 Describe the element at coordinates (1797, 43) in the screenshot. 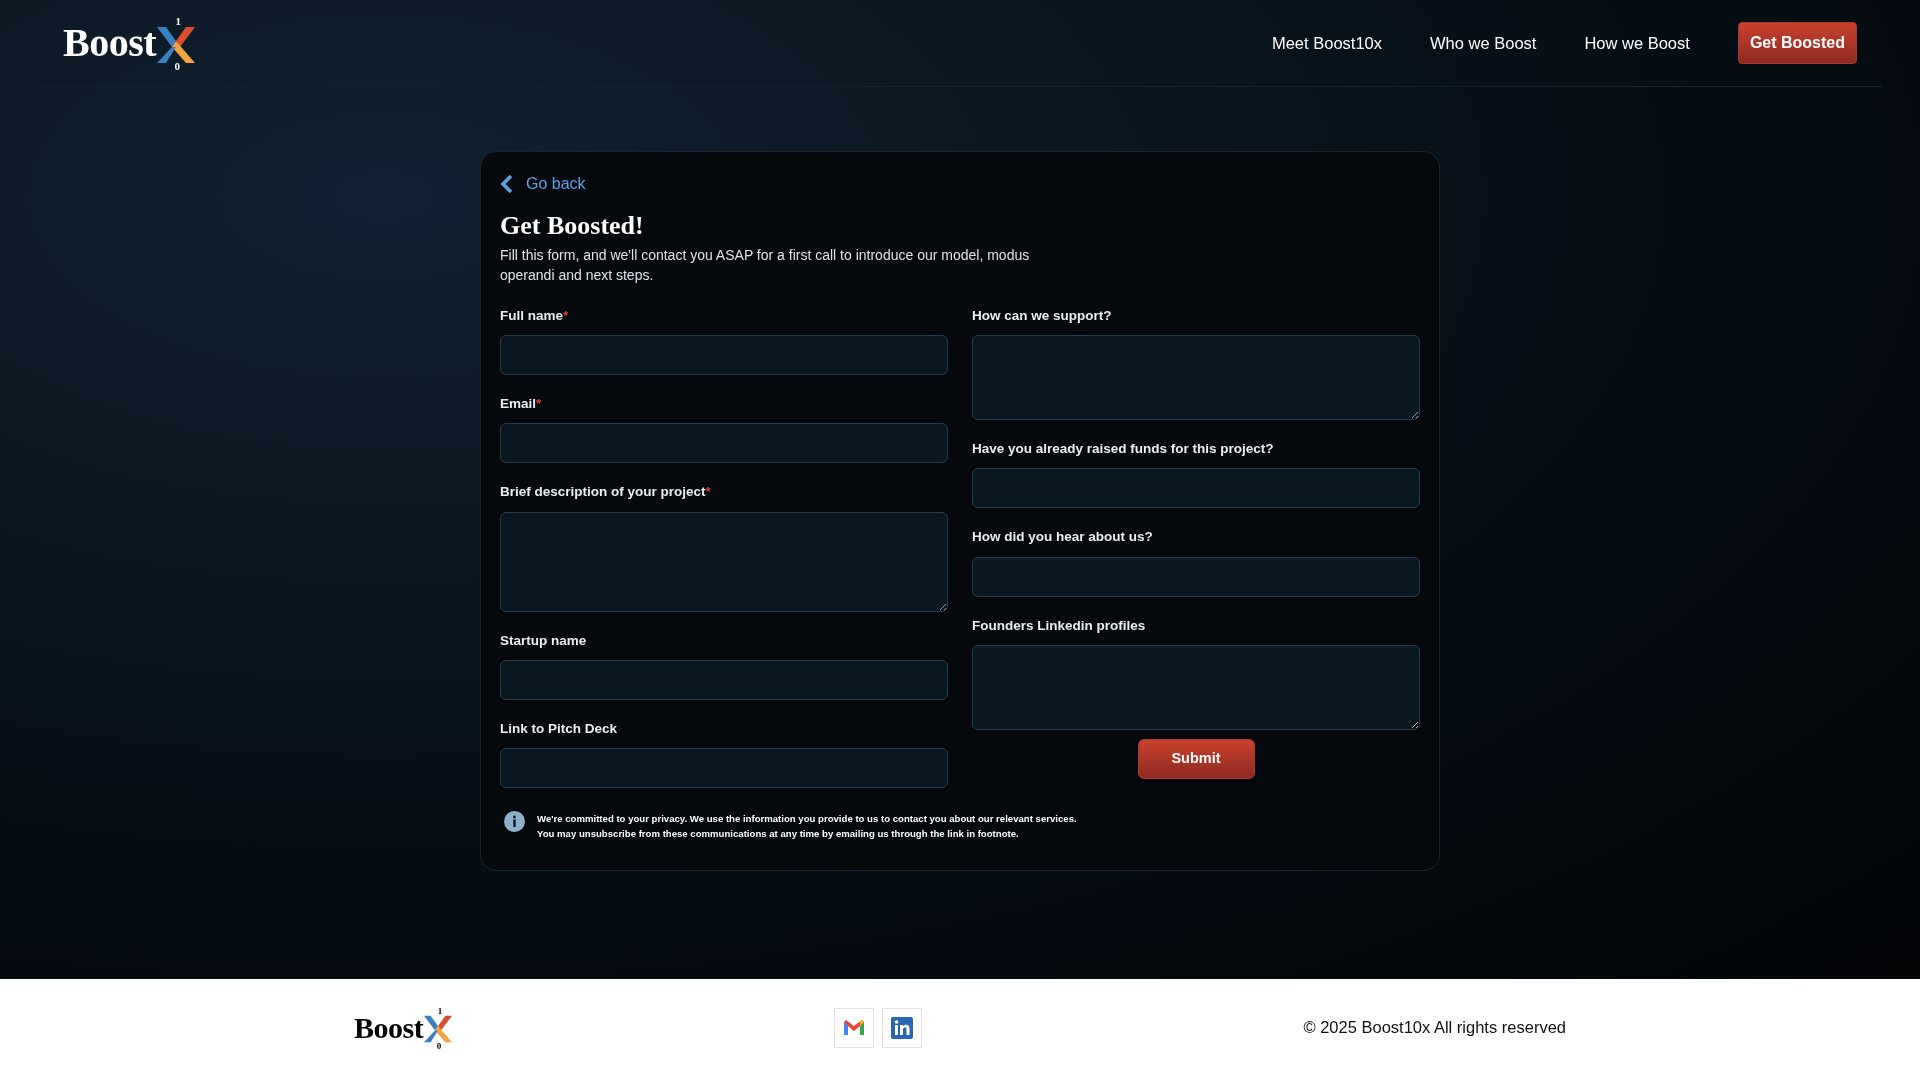

I see `get-boosted-button: Get Boosted` at that location.